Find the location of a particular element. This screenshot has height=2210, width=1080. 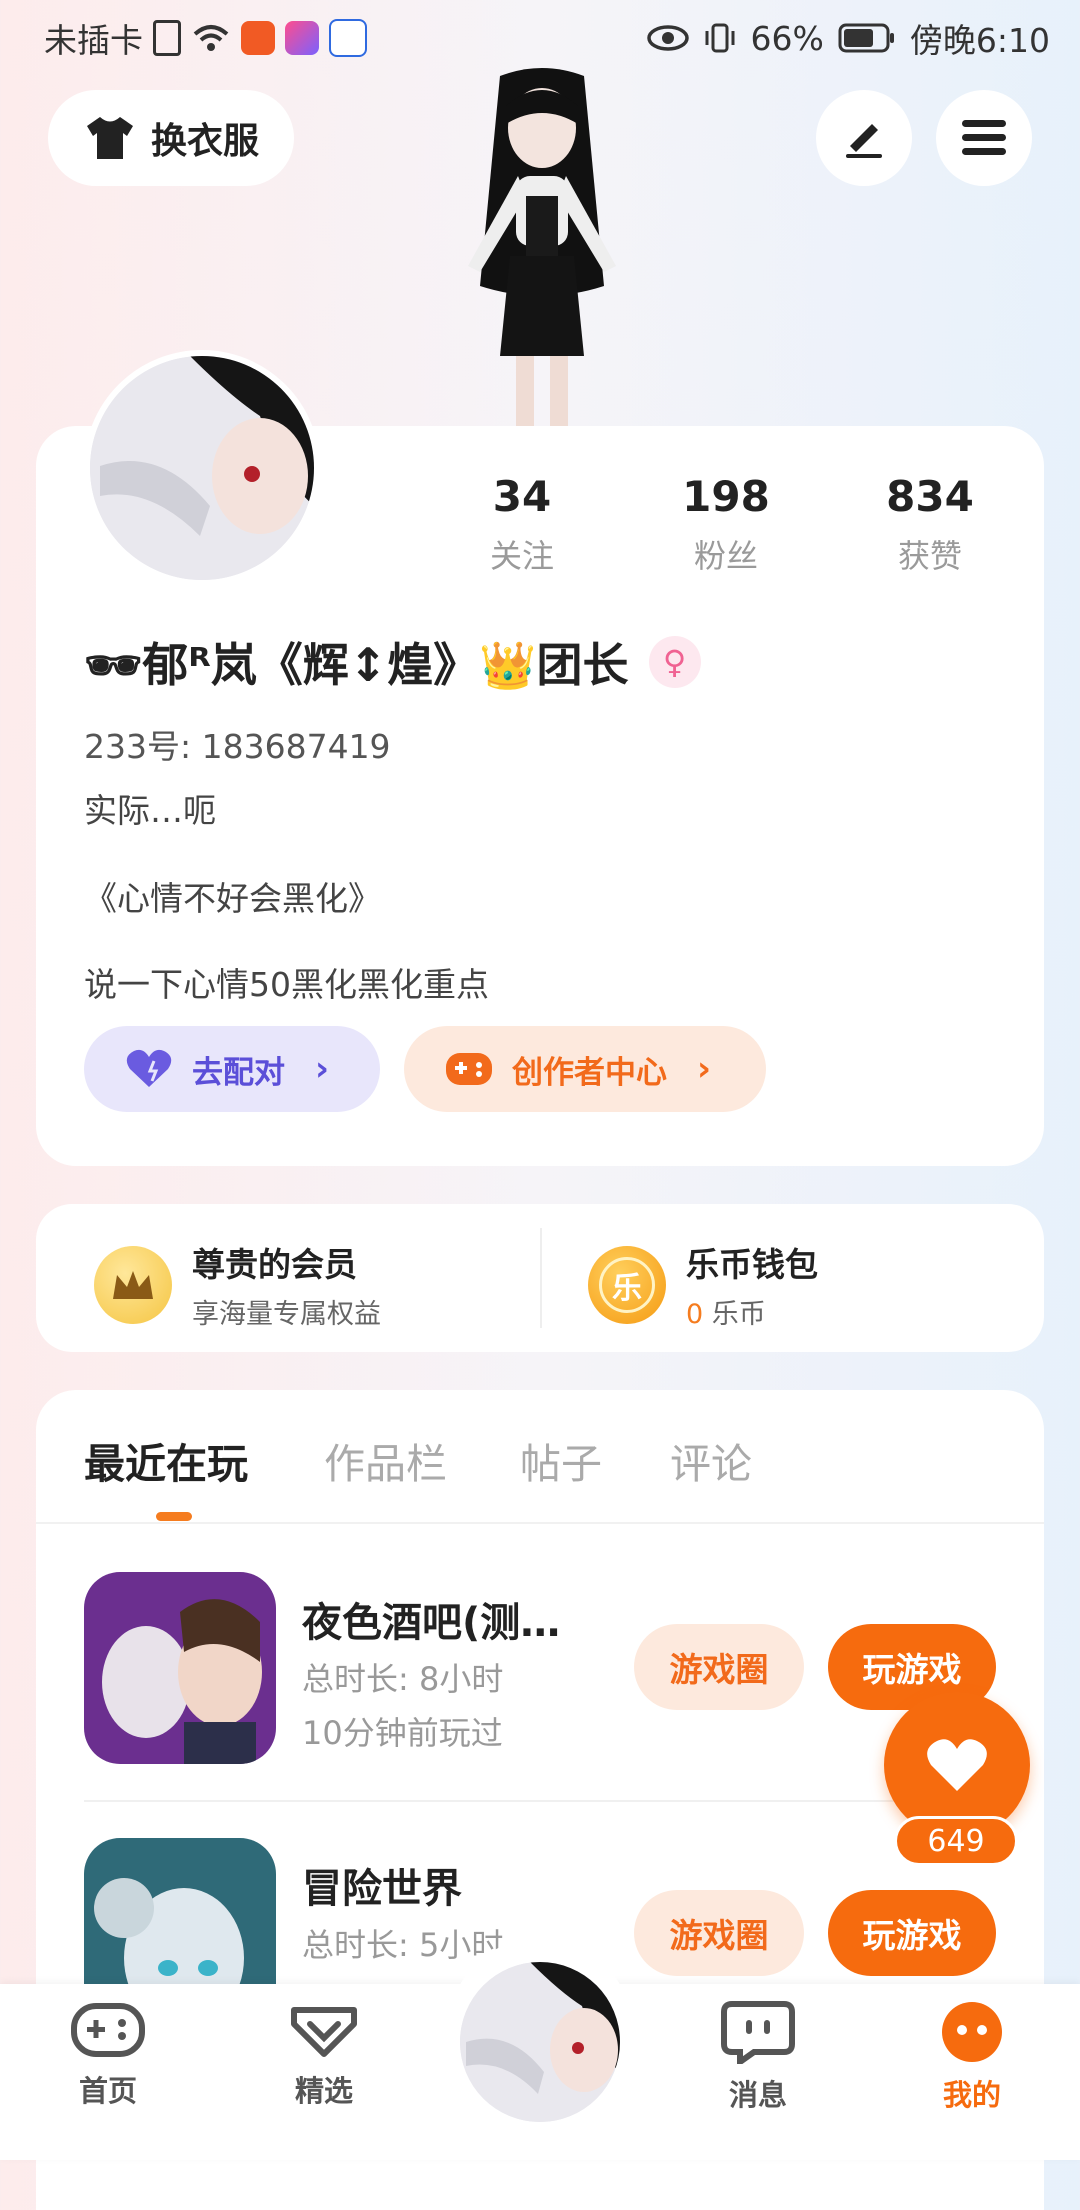

tab-works: 作品栏 is located at coordinates (385, 1460).